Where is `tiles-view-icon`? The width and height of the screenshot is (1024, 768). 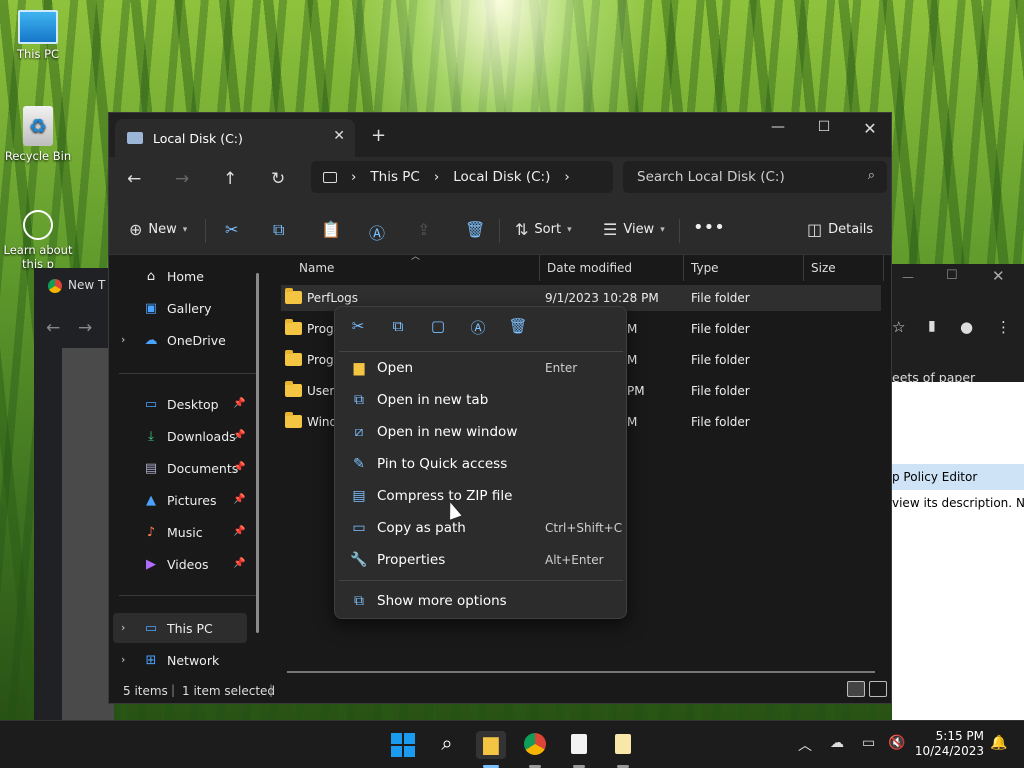 tiles-view-icon is located at coordinates (878, 689).